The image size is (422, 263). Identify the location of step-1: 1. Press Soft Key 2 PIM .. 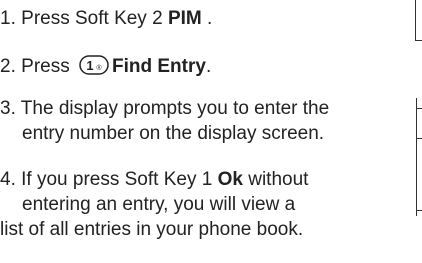
(106, 18).